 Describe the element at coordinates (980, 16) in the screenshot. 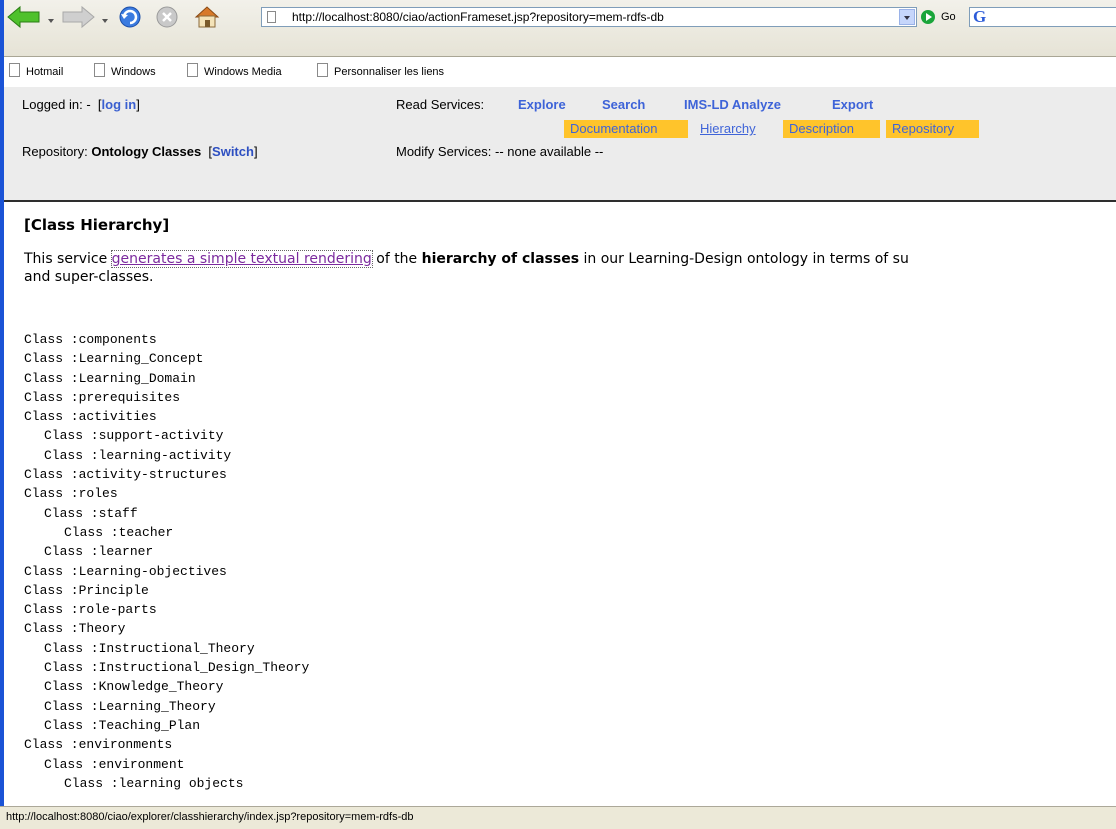

I see `google-icon: G` at that location.